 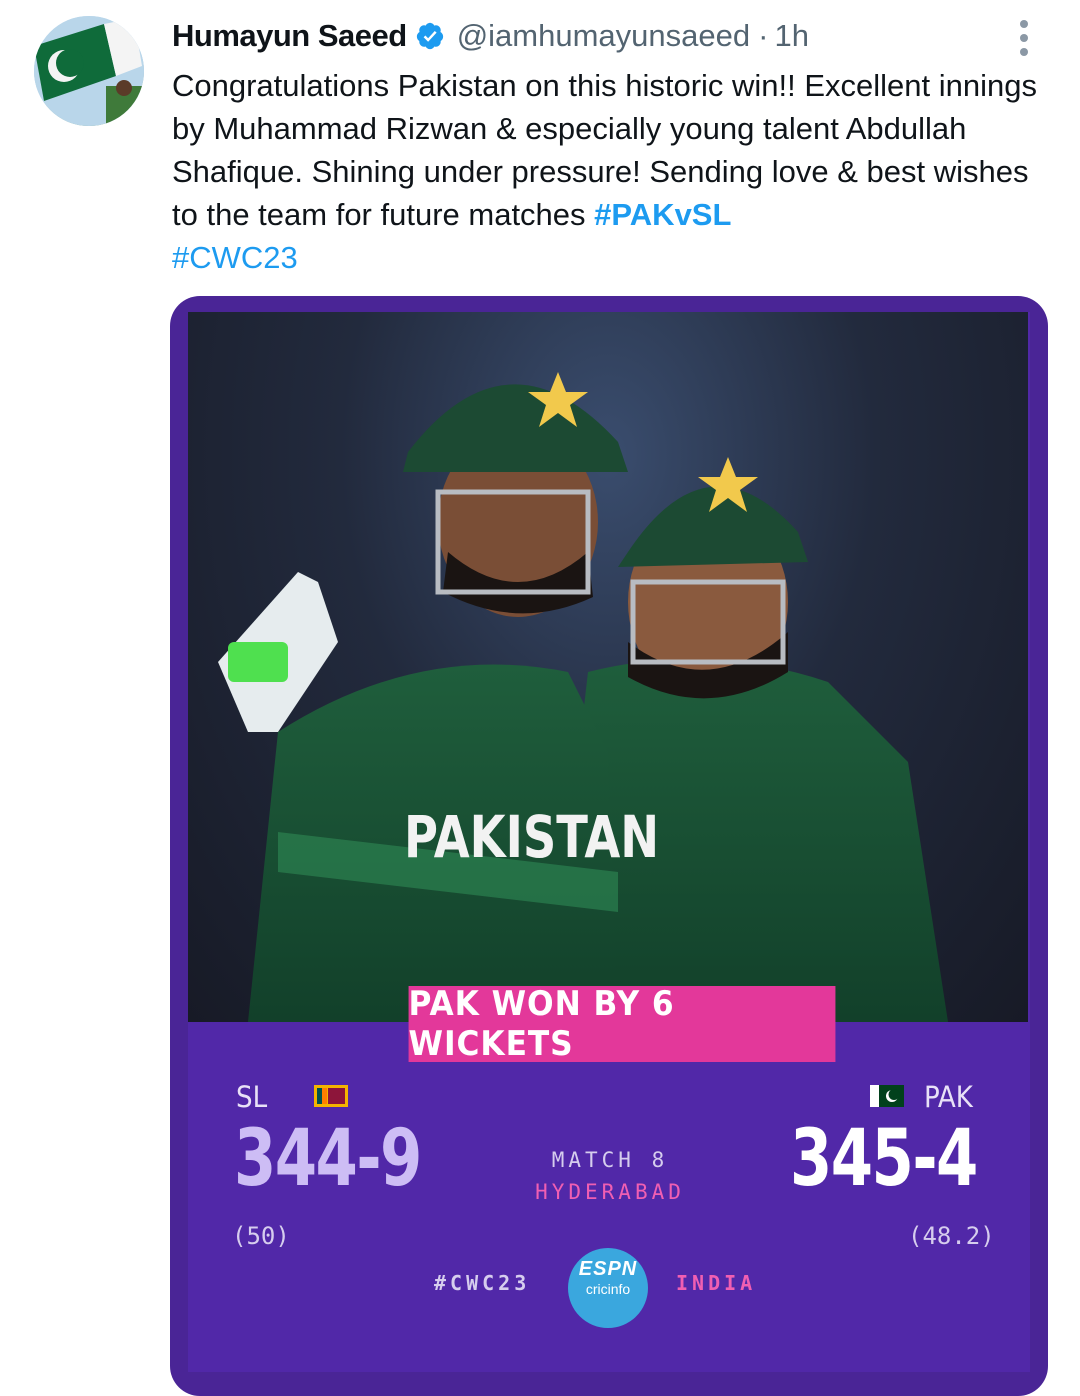 I want to click on venue: HYDERABAD, so click(x=610, y=1192).